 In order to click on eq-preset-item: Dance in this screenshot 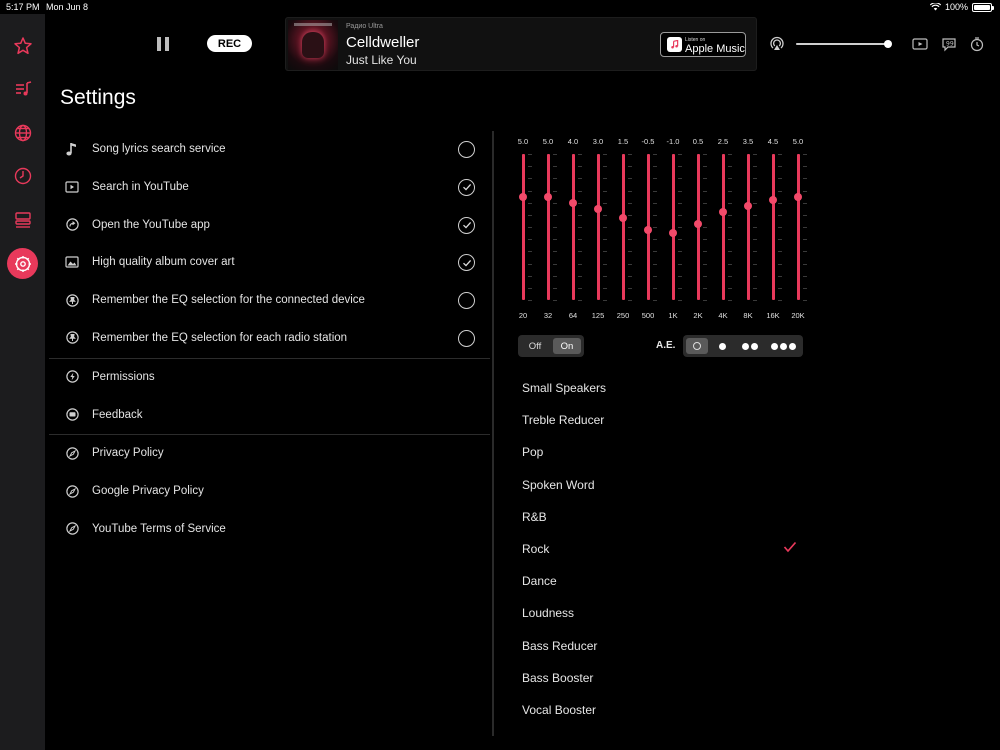, I will do `click(667, 581)`.